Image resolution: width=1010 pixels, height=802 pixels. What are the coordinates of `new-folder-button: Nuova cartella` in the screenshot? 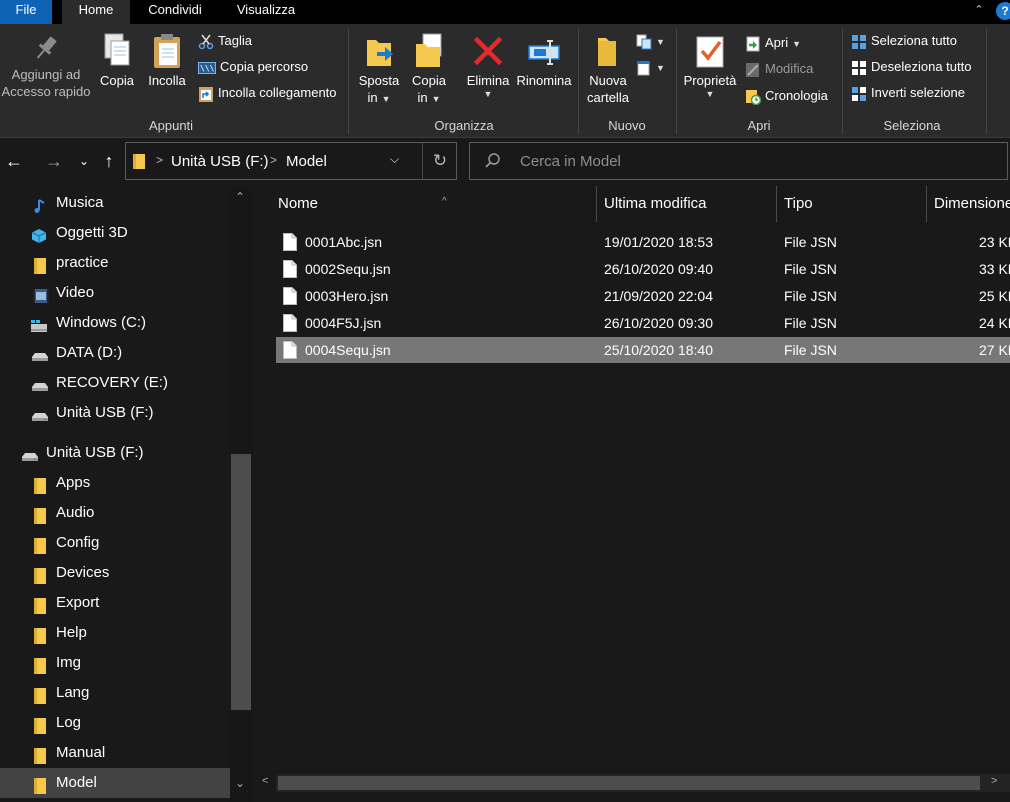 It's located at (608, 67).